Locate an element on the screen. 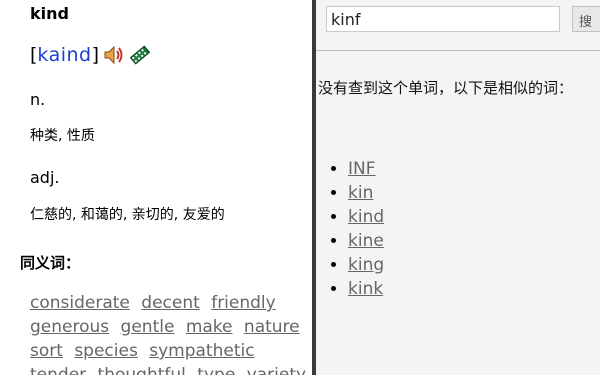  phonetic-close-bracket: ] is located at coordinates (95, 55).